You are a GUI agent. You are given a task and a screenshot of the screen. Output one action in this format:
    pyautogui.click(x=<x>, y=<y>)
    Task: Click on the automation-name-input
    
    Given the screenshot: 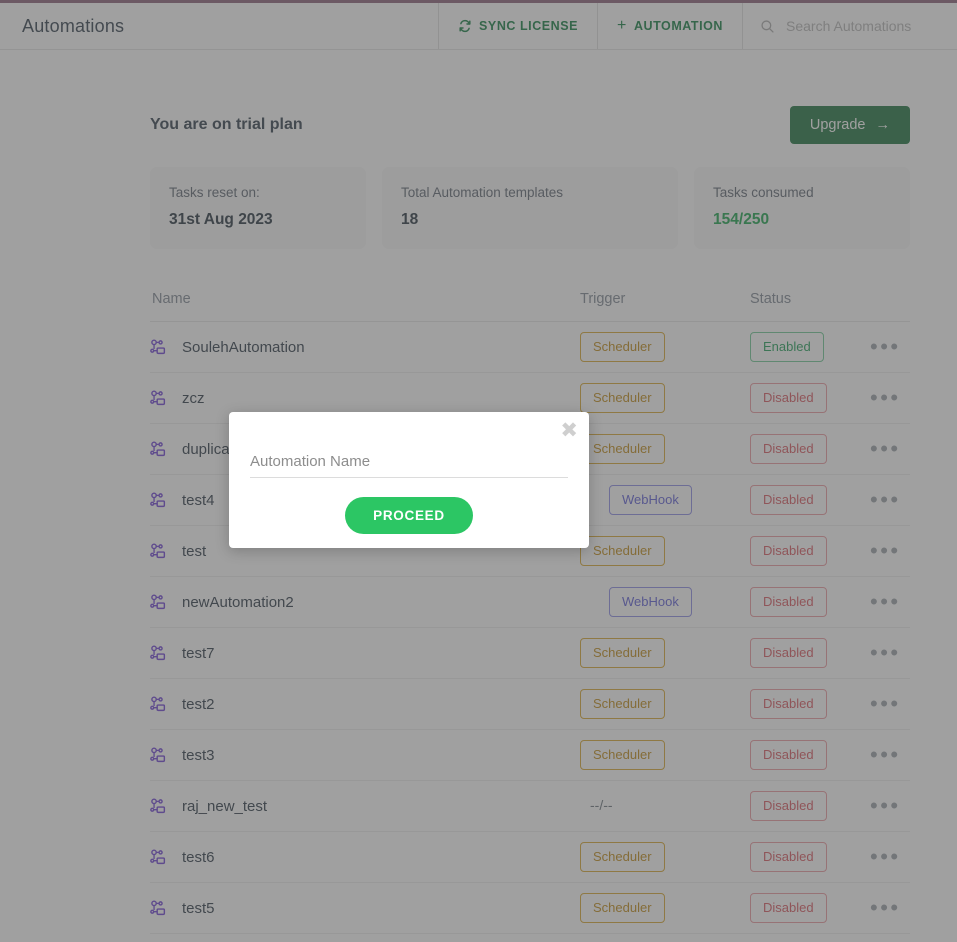 What is the action you would take?
    pyautogui.click(x=409, y=465)
    